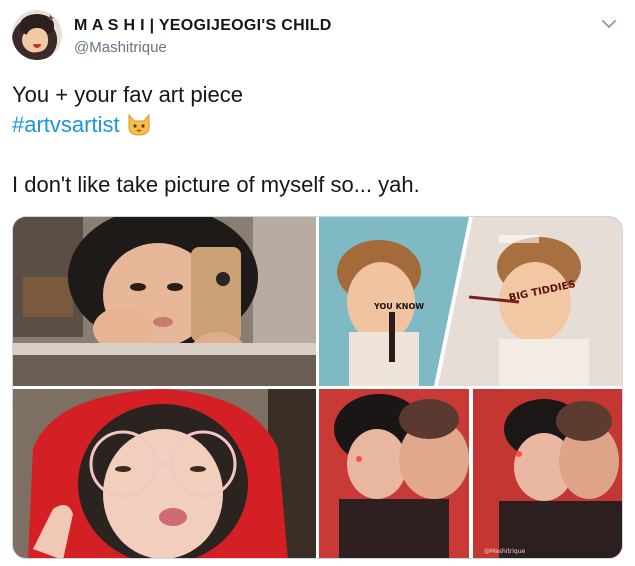  Describe the element at coordinates (120, 47) in the screenshot. I see `handle: @Mashitrique` at that location.